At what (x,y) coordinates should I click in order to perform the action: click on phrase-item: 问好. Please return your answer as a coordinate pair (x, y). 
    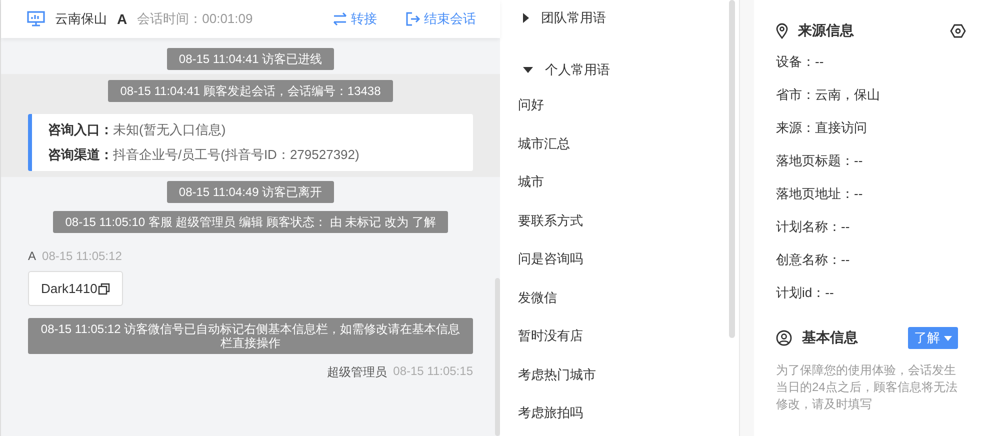
    Looking at the image, I should click on (628, 115).